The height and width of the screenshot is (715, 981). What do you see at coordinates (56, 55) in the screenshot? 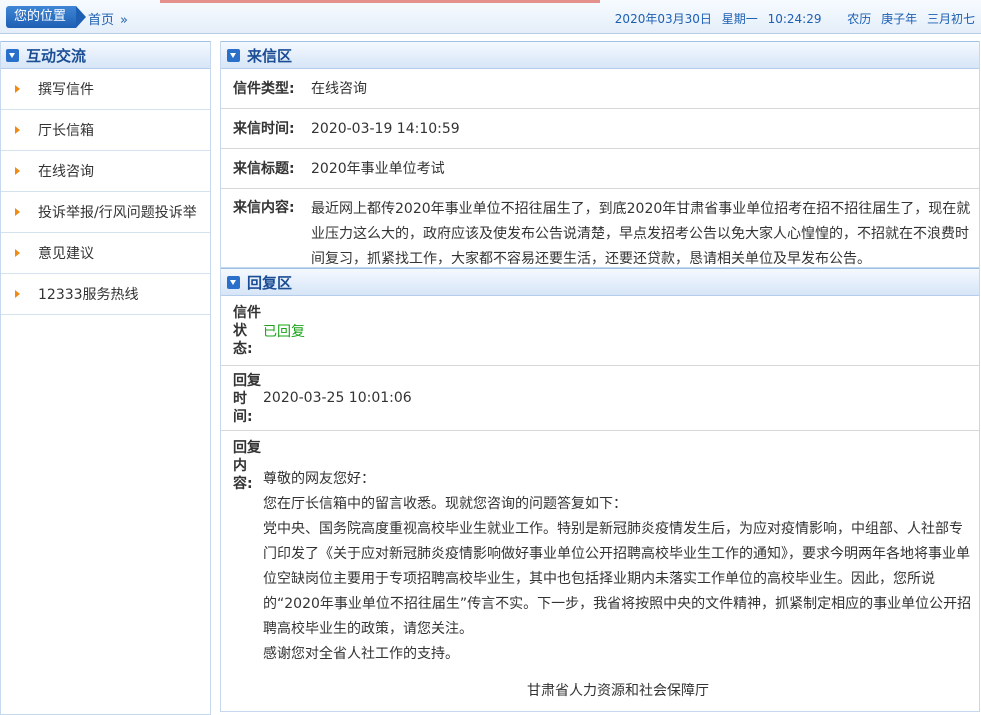
I see `sidebar-title: 互动交流` at bounding box center [56, 55].